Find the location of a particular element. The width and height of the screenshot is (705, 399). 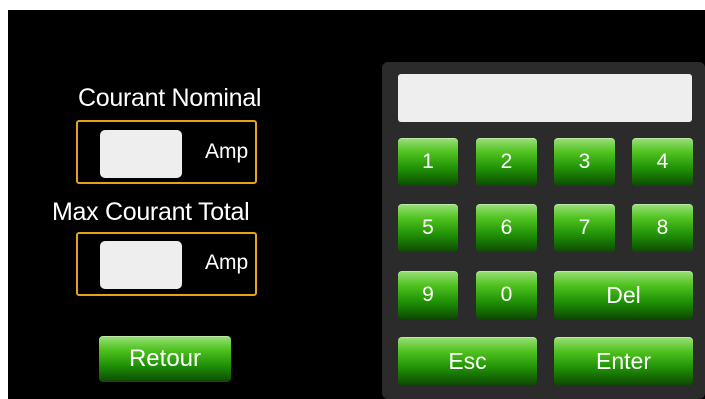

key-7-button: 7 is located at coordinates (584, 228).